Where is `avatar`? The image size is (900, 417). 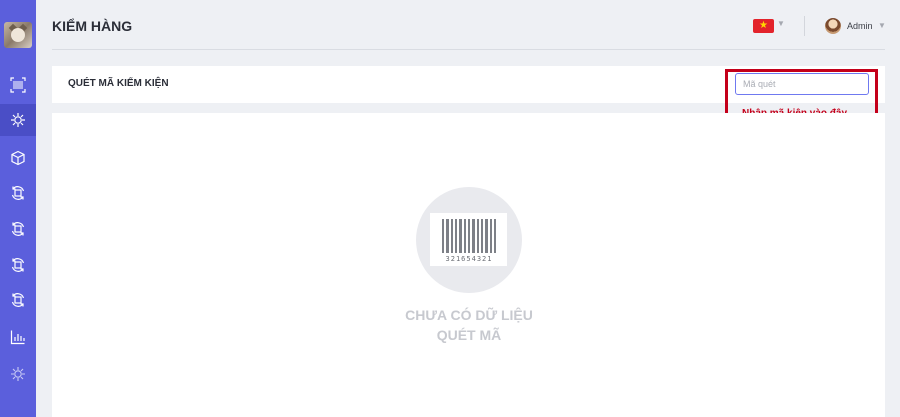 avatar is located at coordinates (833, 26).